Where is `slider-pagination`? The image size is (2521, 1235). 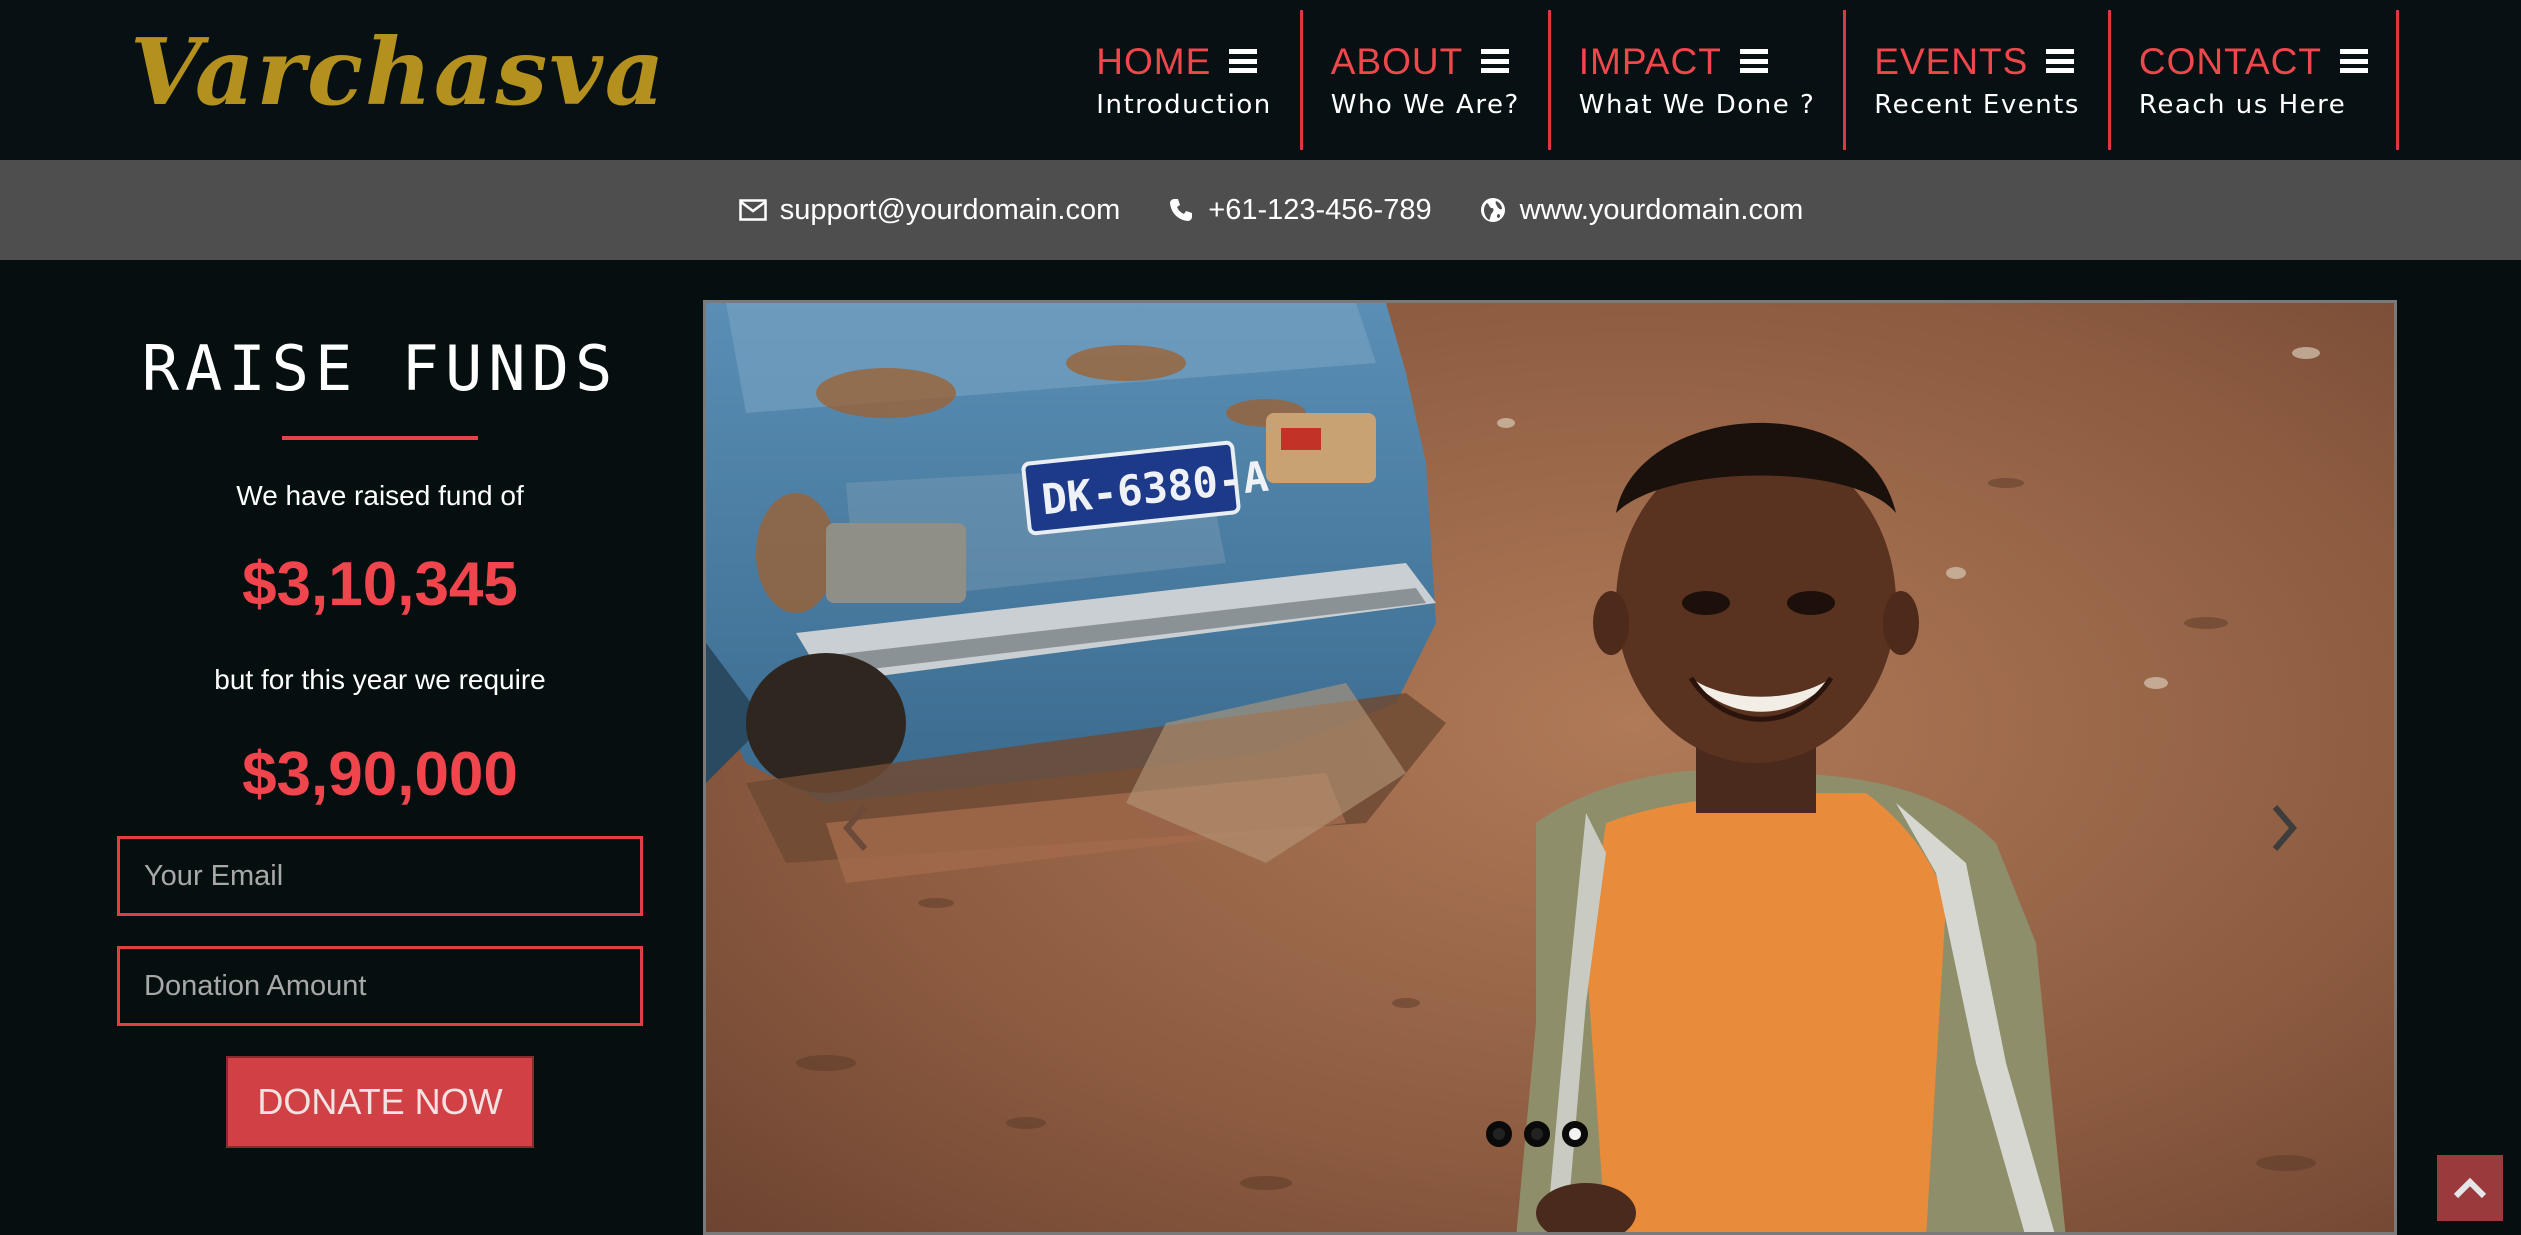
slider-pagination is located at coordinates (1537, 1134).